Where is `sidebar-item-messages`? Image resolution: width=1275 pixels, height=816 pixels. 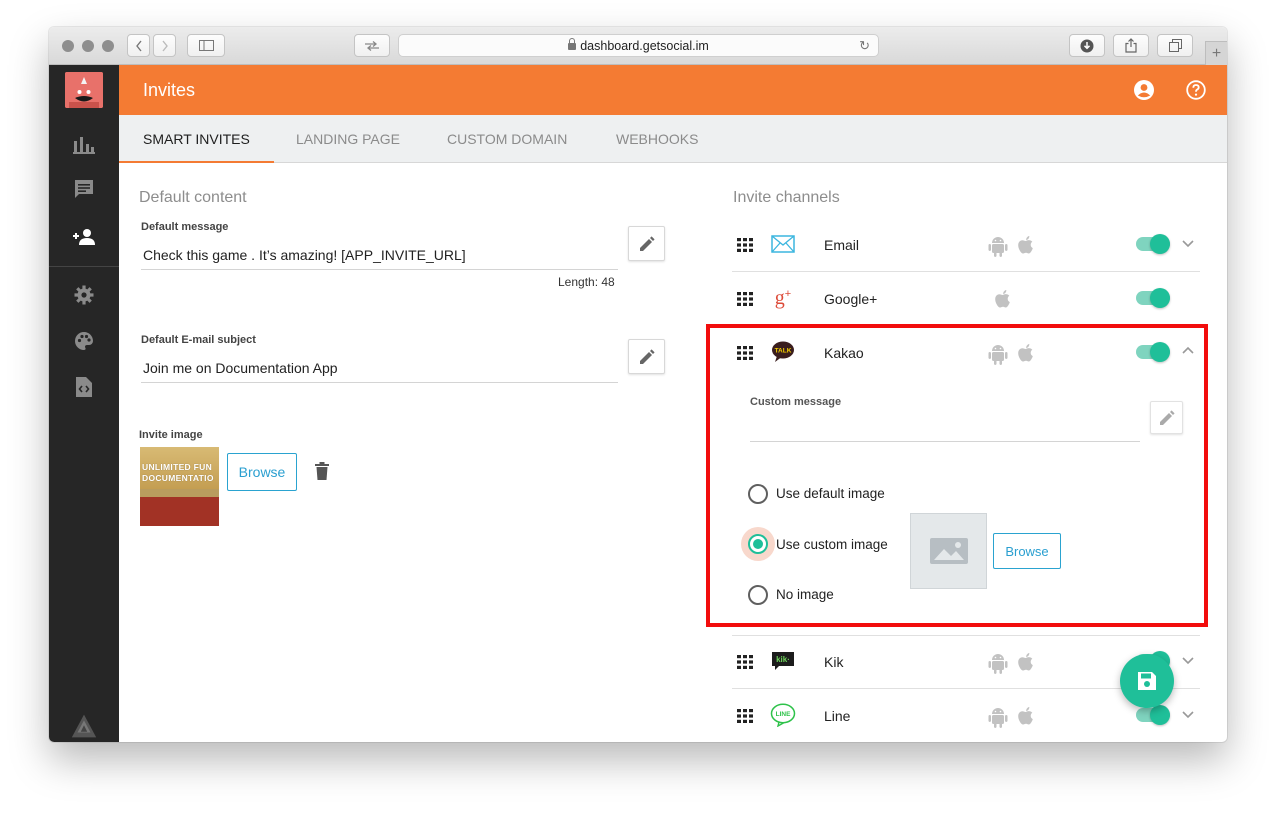
sidebar-item-messages is located at coordinates (84, 189).